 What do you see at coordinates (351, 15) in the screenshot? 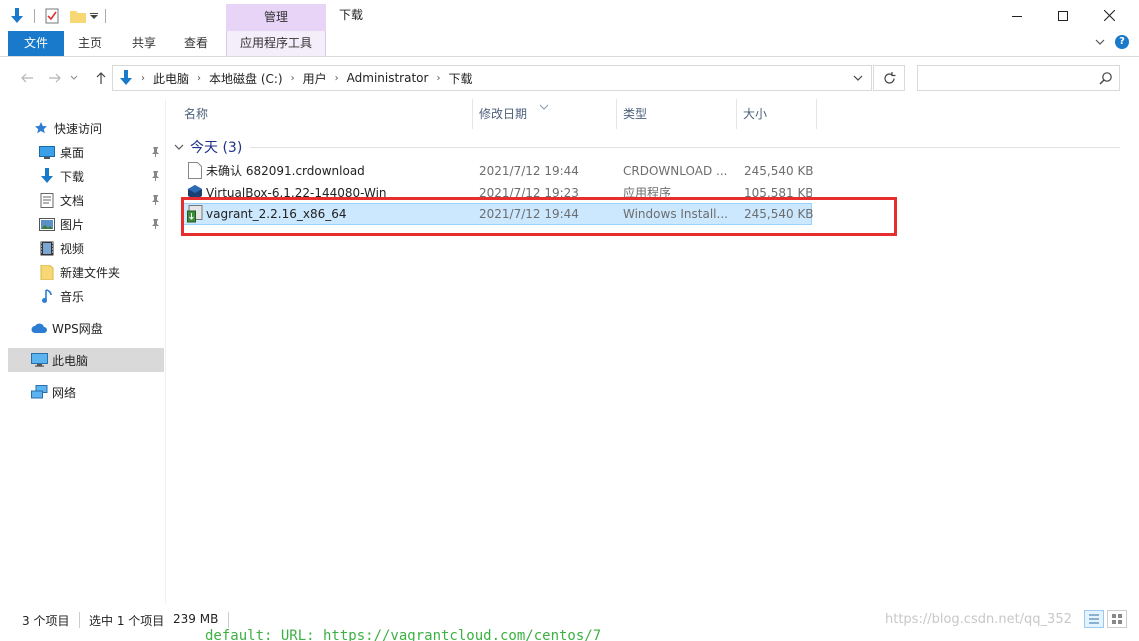
I see `window-title: 下载` at bounding box center [351, 15].